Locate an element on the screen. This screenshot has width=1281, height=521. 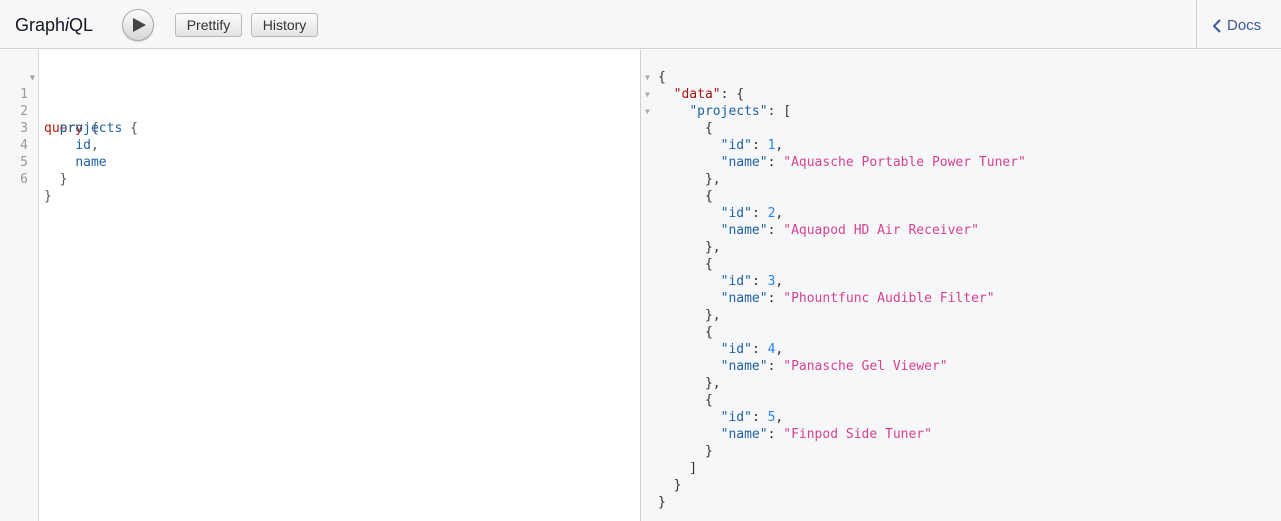
code-line: 5 } is located at coordinates (33, 162).